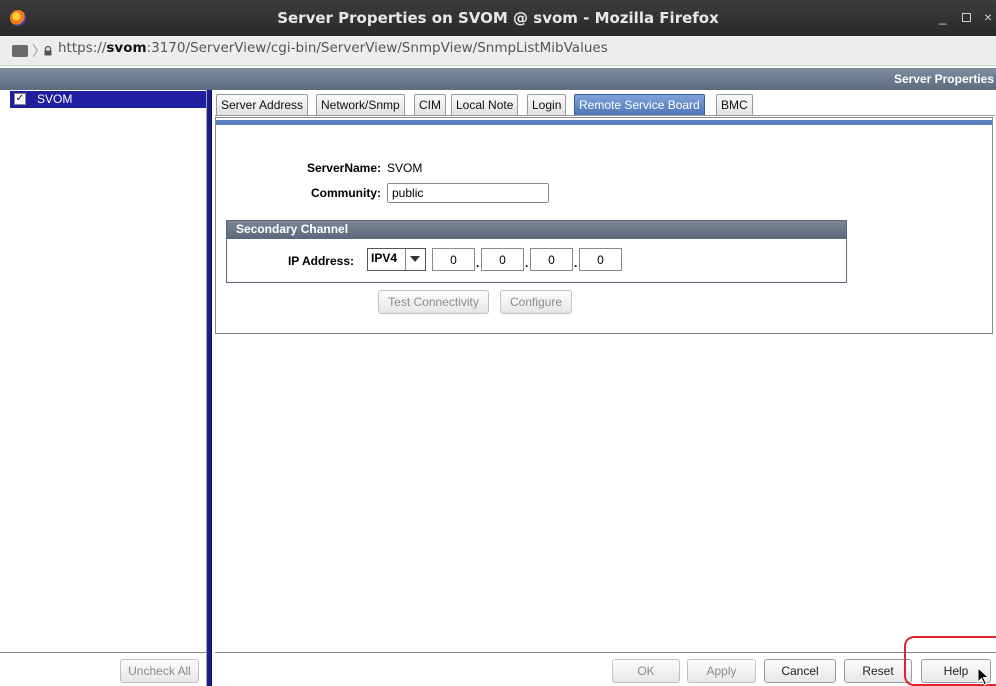 The height and width of the screenshot is (686, 996). Describe the element at coordinates (966, 17) in the screenshot. I see `maximize-icon` at that location.